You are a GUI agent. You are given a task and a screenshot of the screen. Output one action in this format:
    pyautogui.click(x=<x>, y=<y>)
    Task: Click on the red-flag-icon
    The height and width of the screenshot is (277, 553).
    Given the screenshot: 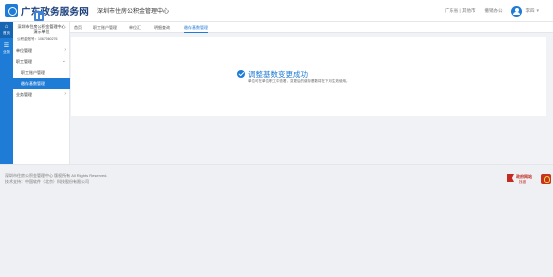 What is the action you would take?
    pyautogui.click(x=510, y=178)
    